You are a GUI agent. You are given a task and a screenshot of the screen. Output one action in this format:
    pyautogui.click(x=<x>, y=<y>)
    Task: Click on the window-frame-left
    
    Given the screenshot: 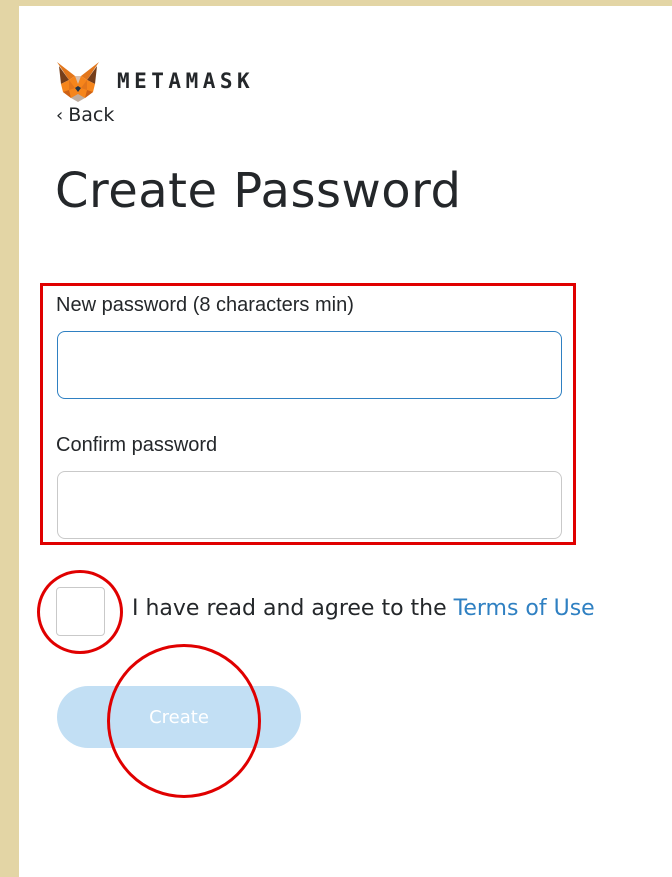 What is the action you would take?
    pyautogui.click(x=9, y=438)
    